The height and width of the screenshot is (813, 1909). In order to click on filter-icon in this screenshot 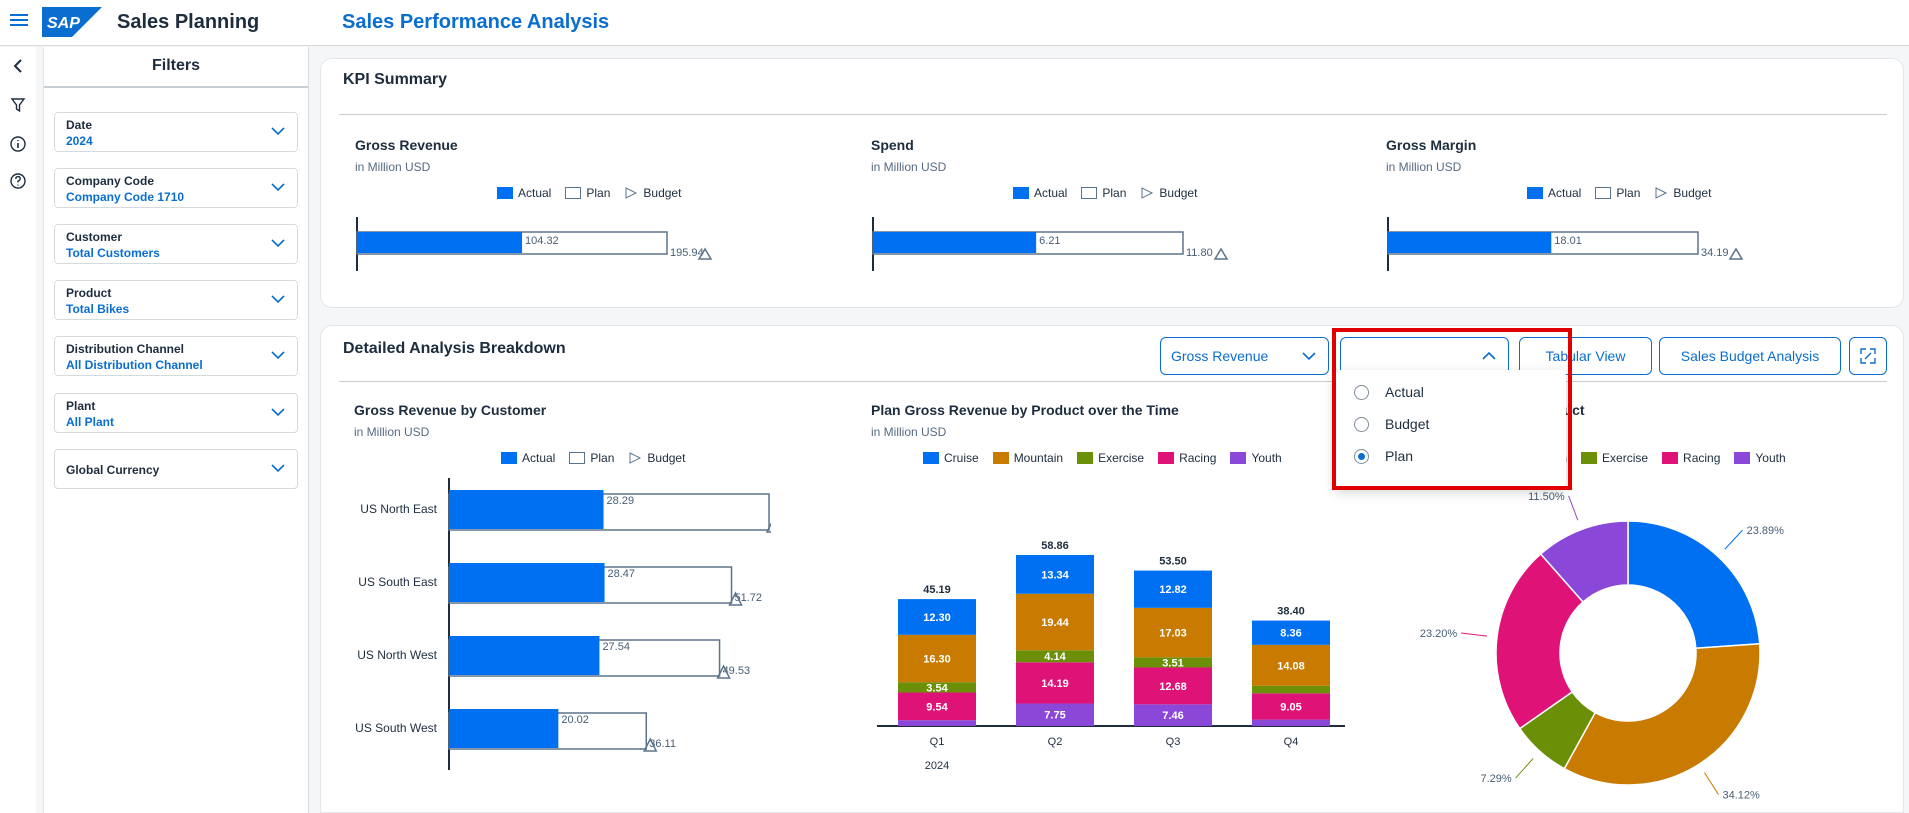, I will do `click(18, 105)`.